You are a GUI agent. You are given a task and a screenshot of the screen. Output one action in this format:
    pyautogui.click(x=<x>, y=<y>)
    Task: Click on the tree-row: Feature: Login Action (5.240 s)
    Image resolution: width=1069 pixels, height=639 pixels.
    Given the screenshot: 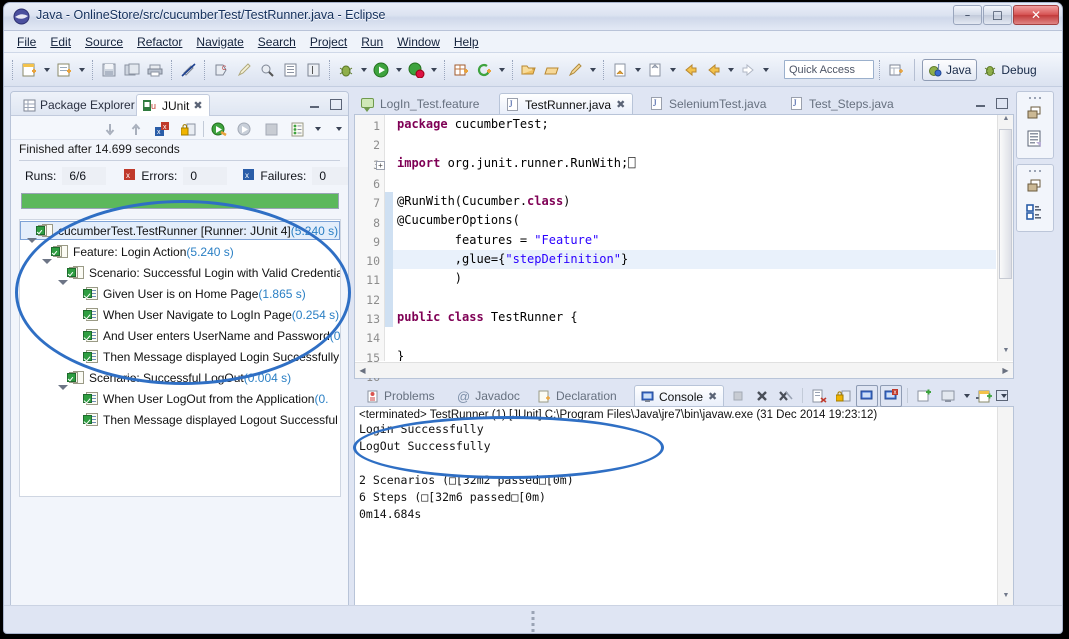 What is the action you would take?
    pyautogui.click(x=180, y=252)
    